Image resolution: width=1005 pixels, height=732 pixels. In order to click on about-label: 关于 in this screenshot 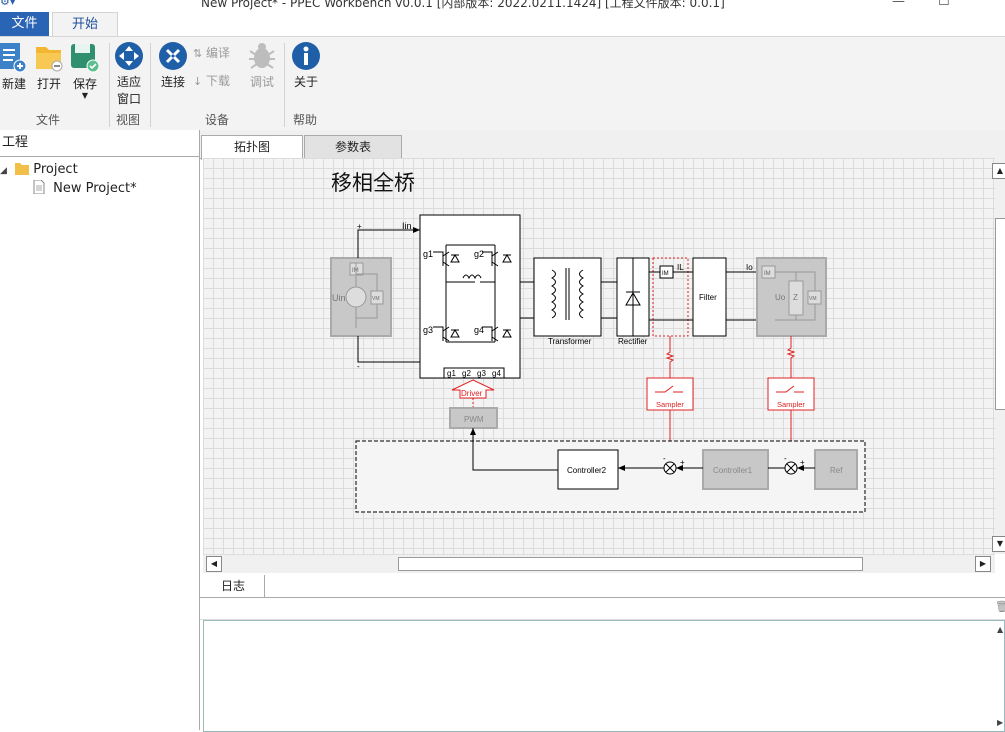, I will do `click(305, 82)`.